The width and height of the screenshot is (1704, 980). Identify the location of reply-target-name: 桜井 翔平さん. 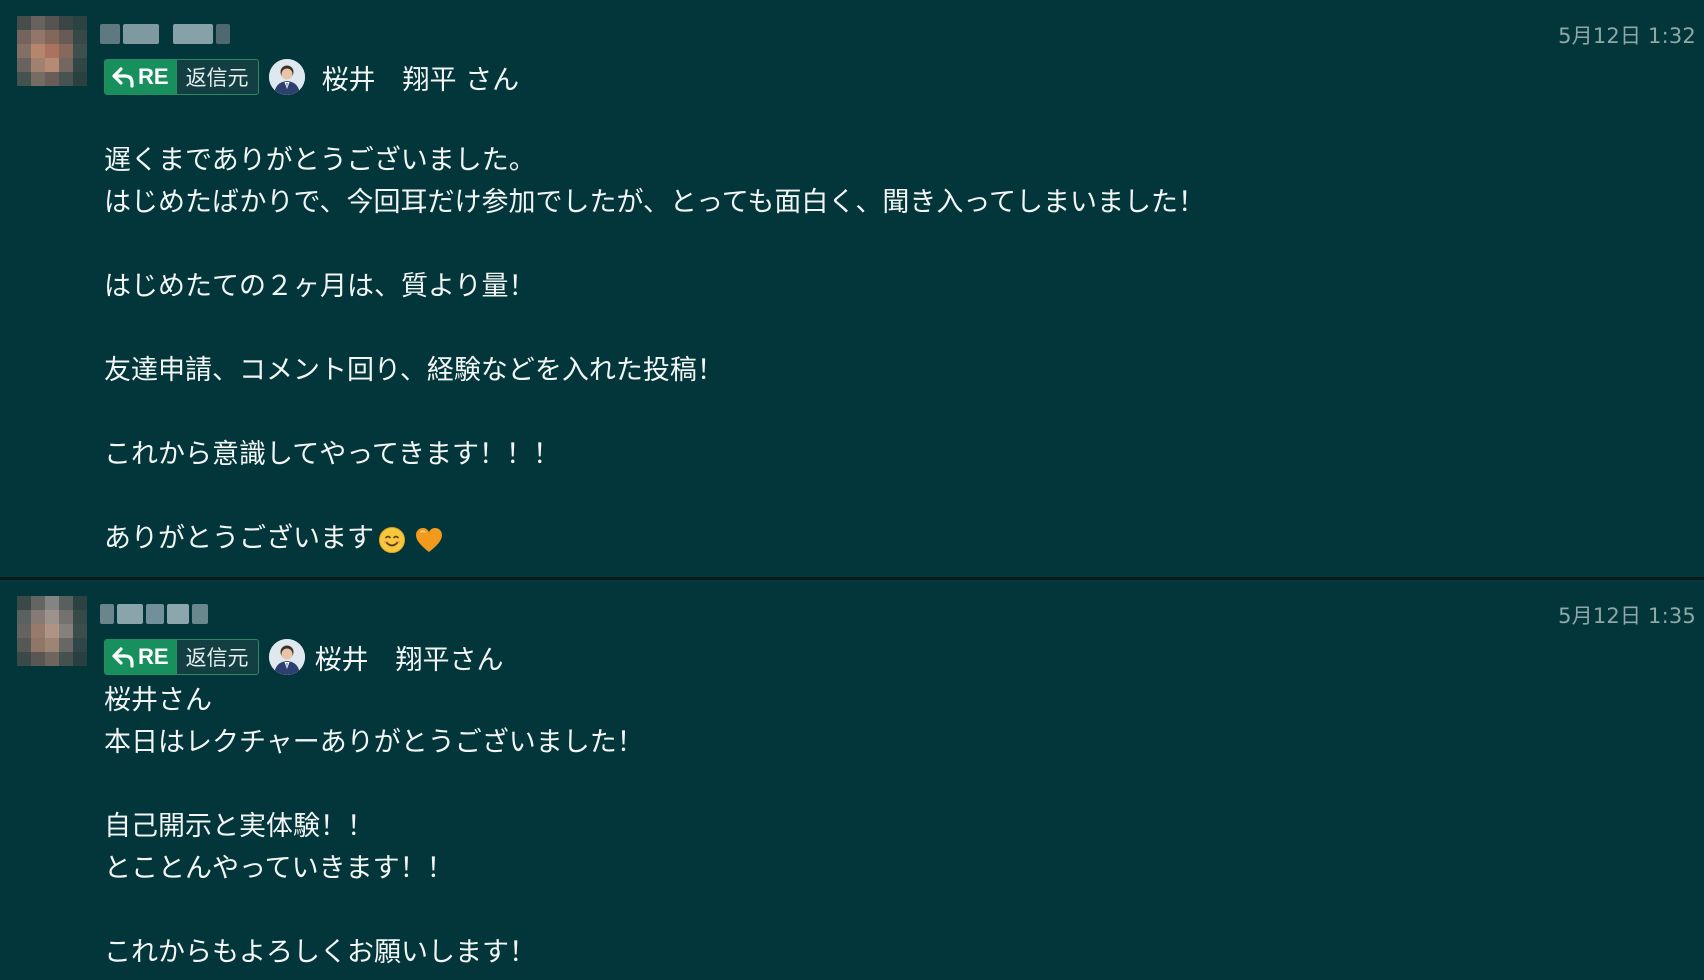
(409, 657).